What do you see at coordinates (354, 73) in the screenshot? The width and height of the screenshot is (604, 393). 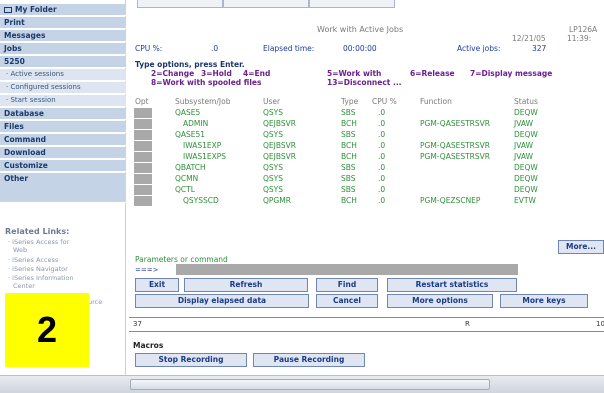 I see `option-5: 5=Work with` at bounding box center [354, 73].